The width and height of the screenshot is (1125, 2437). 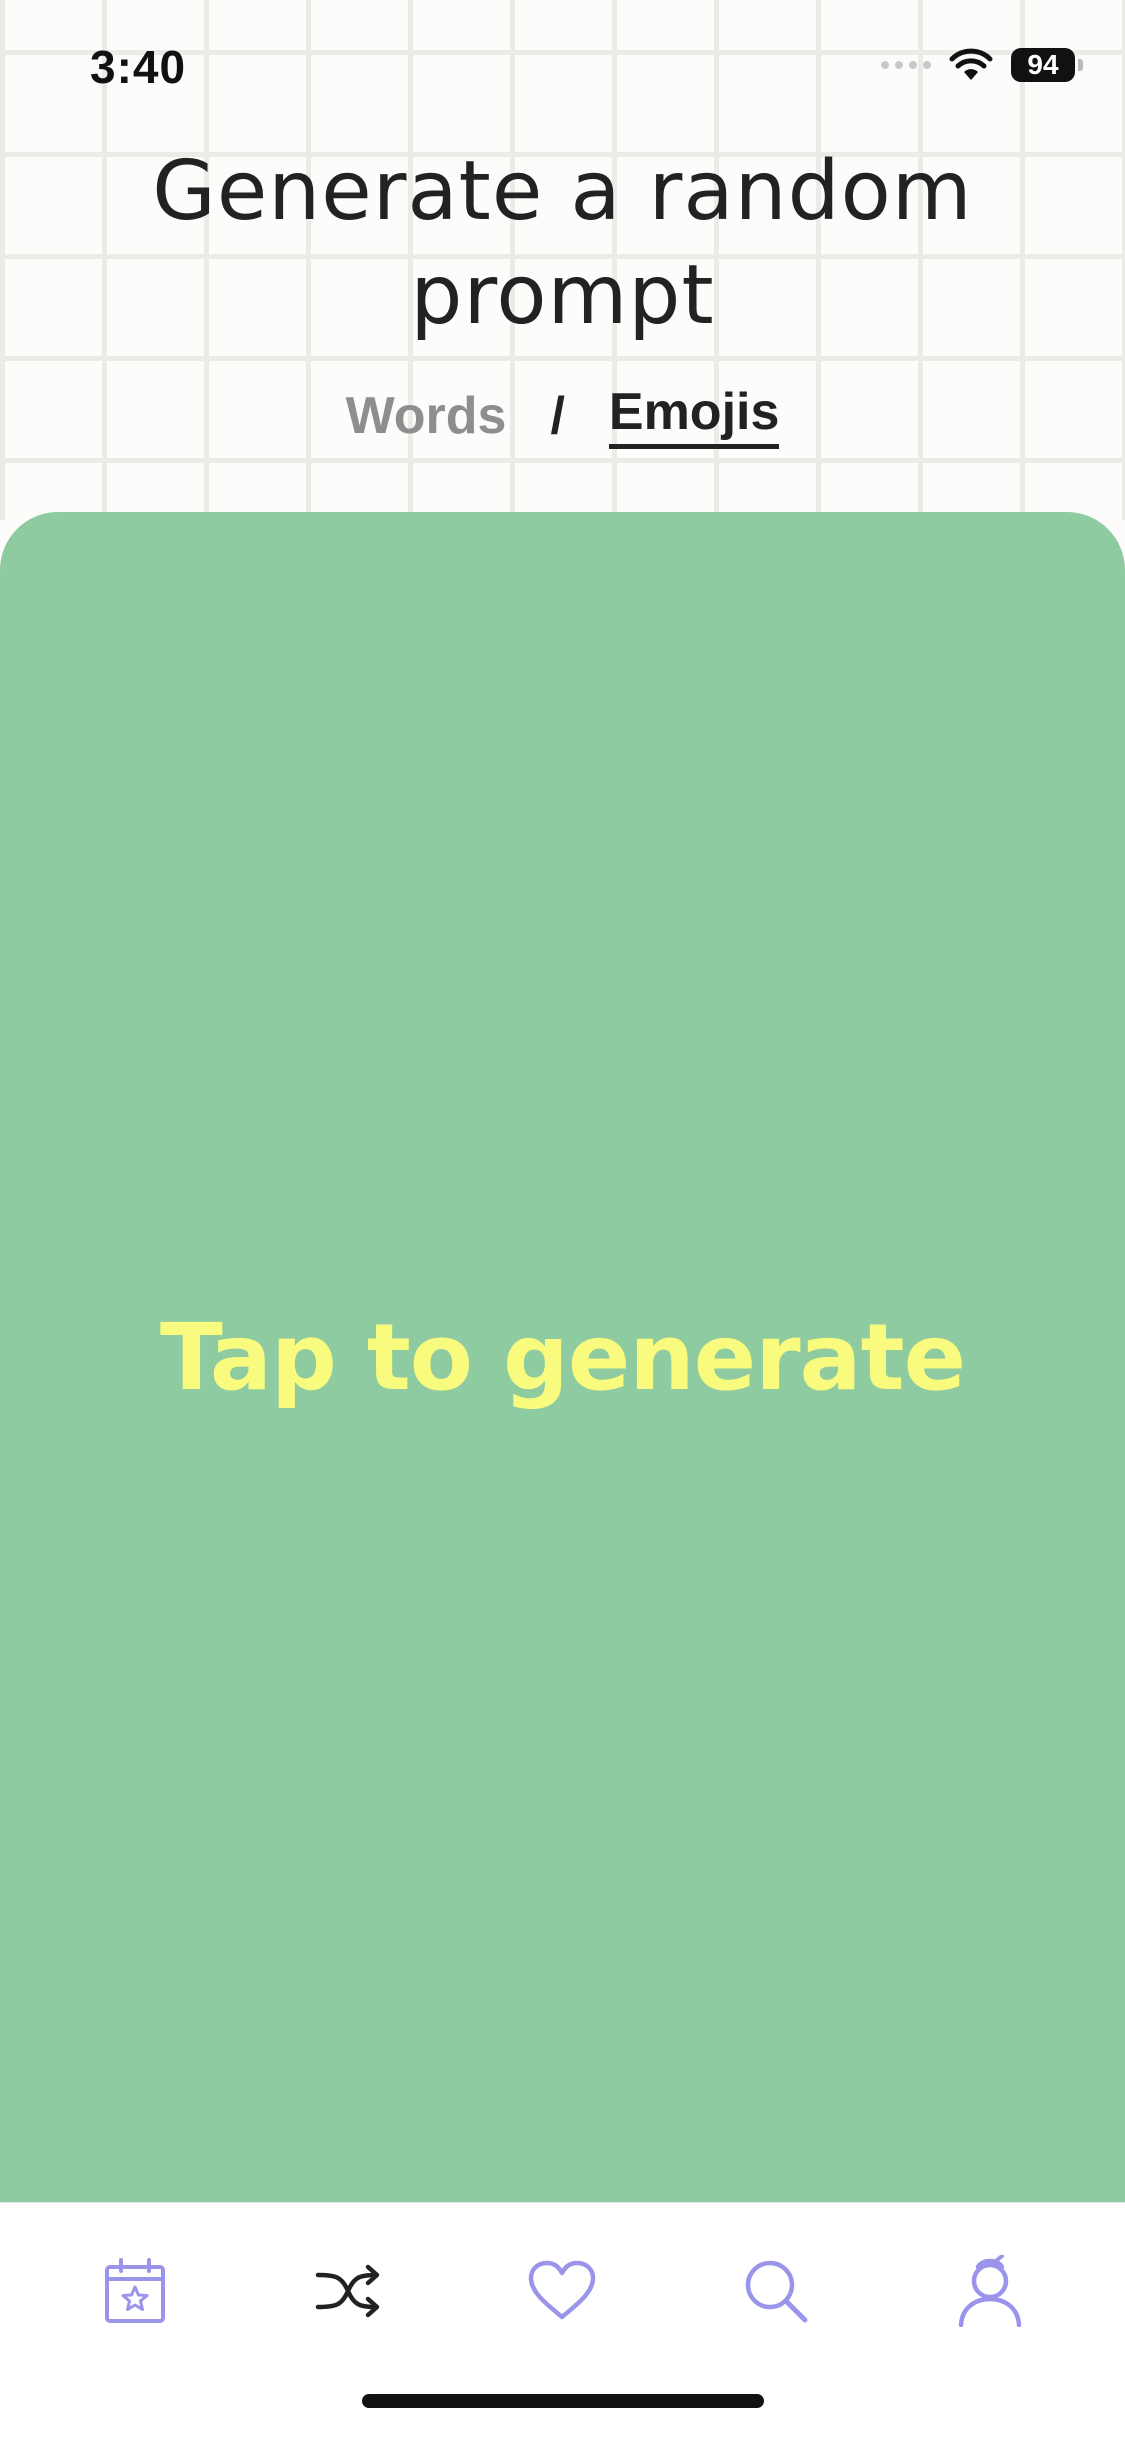 What do you see at coordinates (906, 65) in the screenshot?
I see `cellular-signal-icon` at bounding box center [906, 65].